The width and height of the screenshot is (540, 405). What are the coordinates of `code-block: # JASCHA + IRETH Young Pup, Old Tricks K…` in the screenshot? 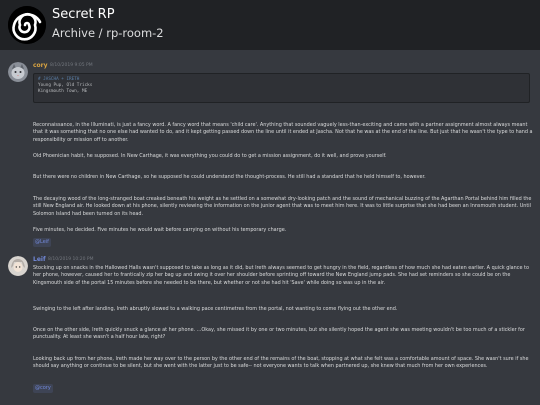 It's located at (281, 88).